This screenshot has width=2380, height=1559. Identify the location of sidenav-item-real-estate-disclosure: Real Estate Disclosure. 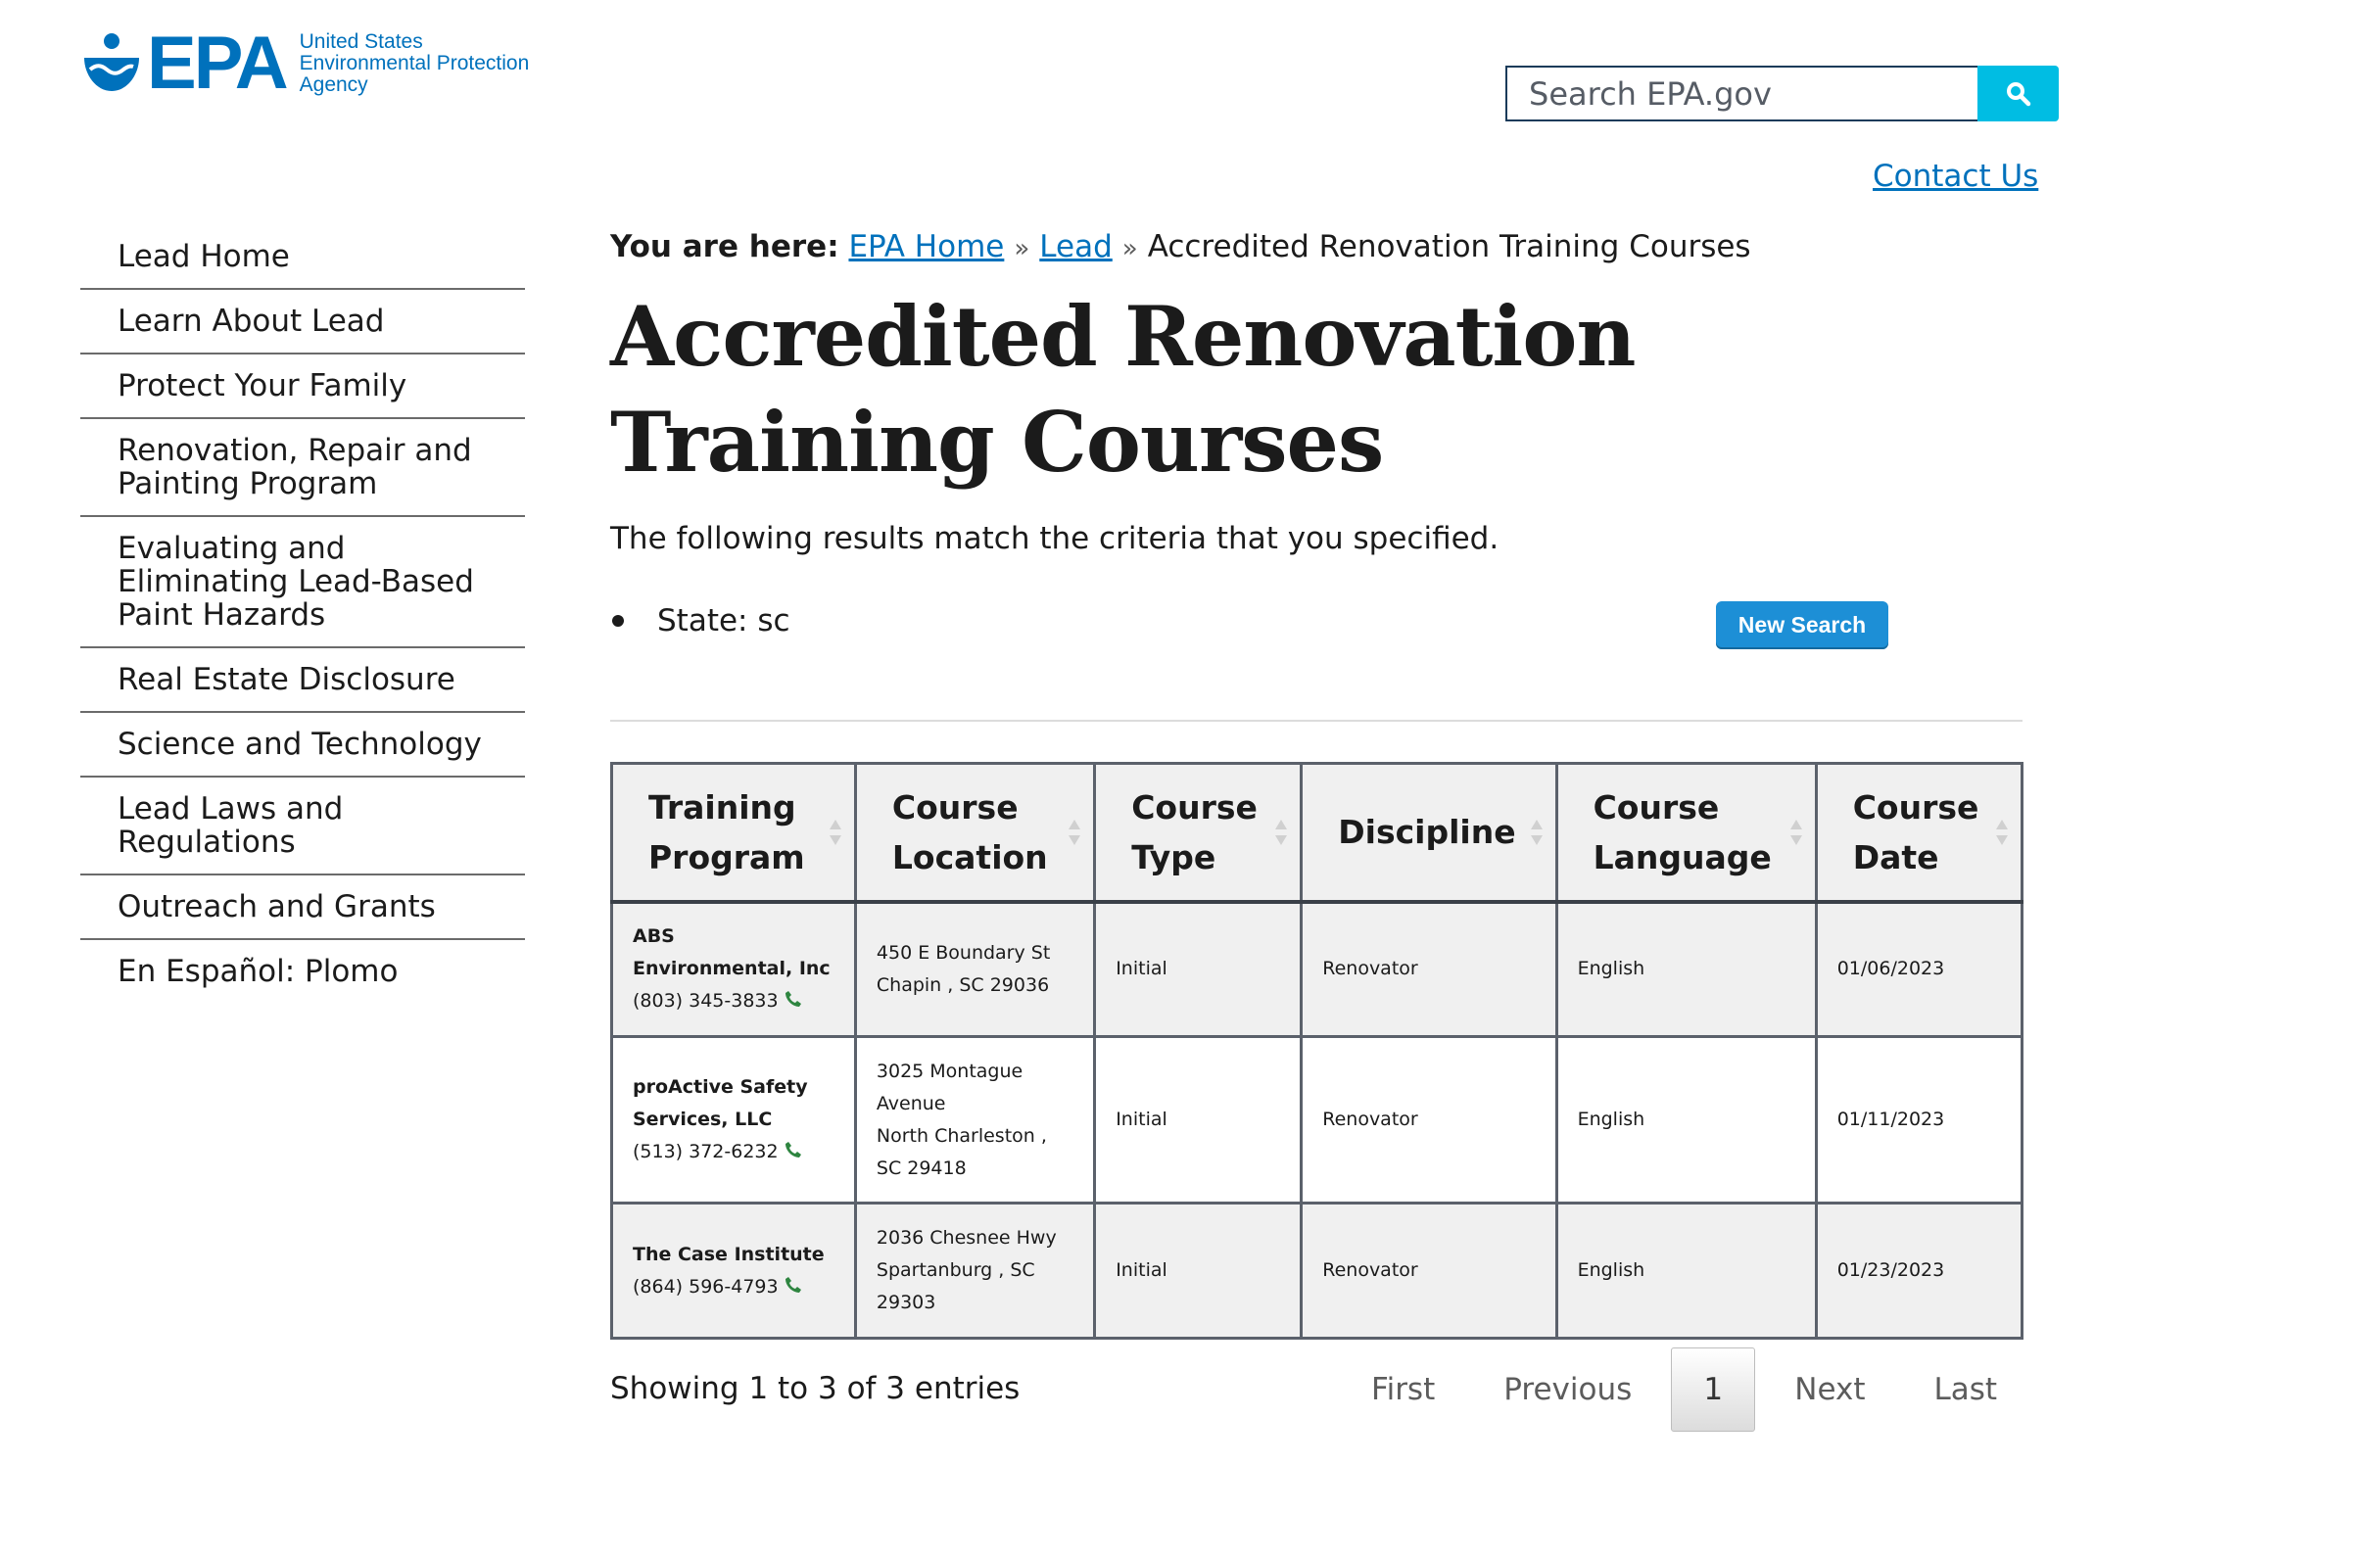
(302, 680).